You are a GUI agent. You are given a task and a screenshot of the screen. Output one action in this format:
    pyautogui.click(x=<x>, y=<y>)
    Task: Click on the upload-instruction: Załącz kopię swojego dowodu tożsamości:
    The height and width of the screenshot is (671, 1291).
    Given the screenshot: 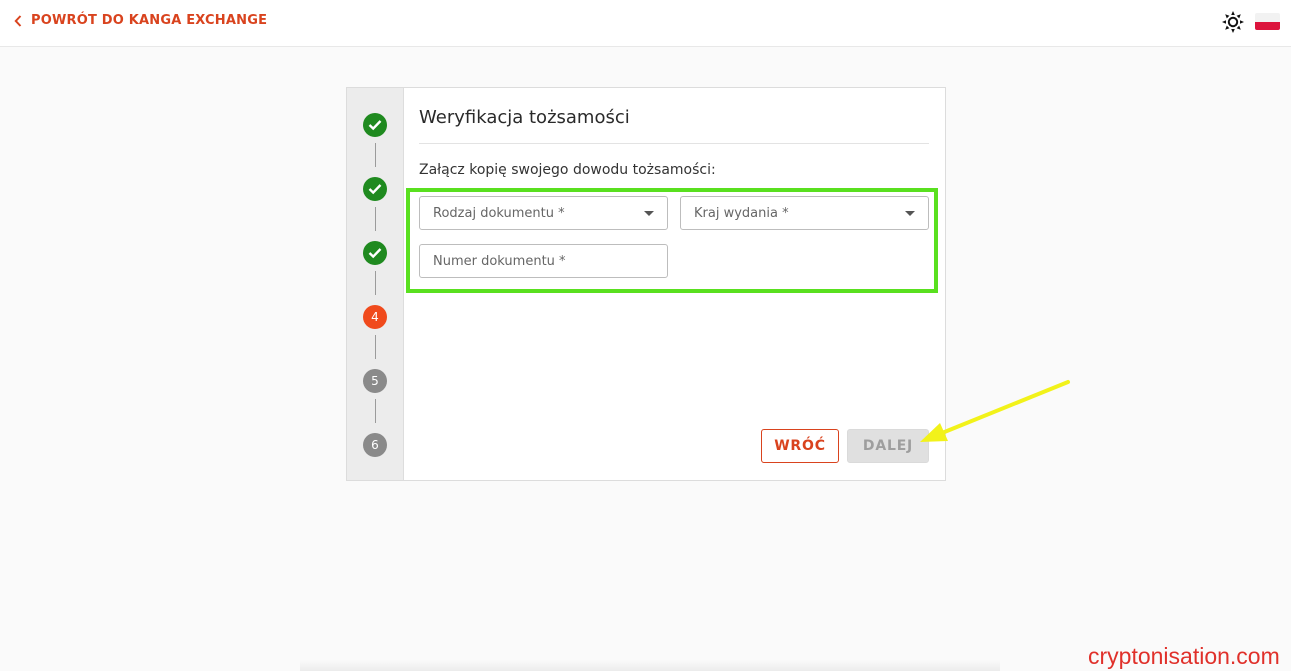 What is the action you would take?
    pyautogui.click(x=567, y=170)
    